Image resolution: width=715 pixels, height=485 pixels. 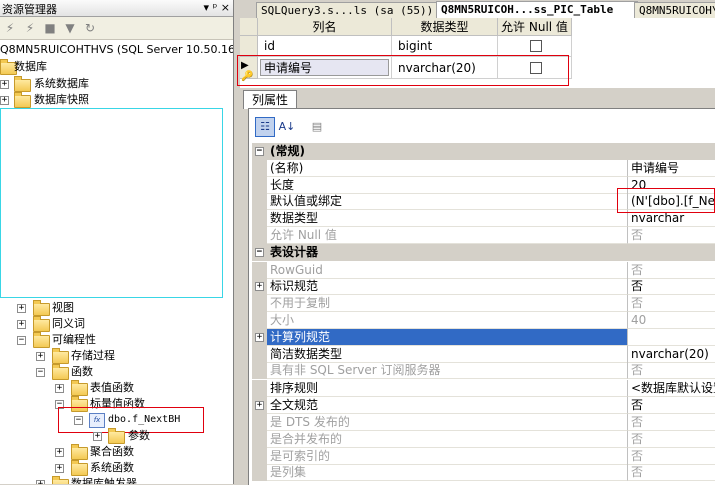 What do you see at coordinates (10, 28) in the screenshot?
I see `connect-icon: ⚡` at bounding box center [10, 28].